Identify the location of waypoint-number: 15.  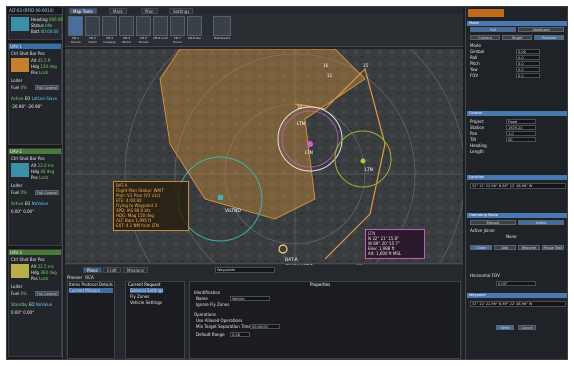
(366, 65).